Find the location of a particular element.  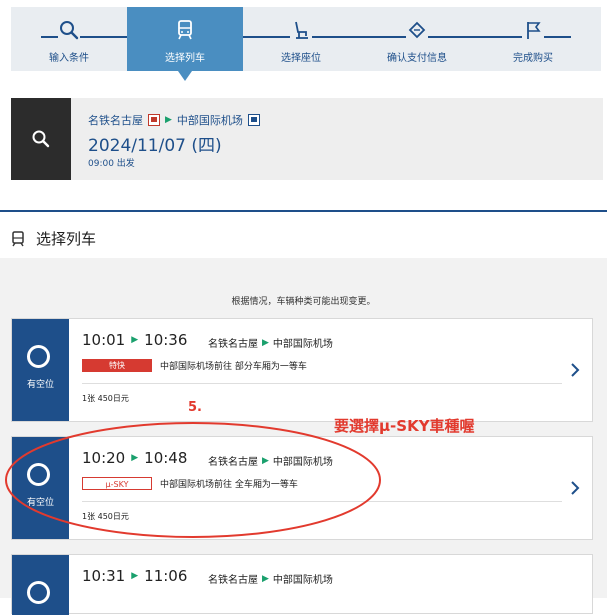

highlight-ellipse is located at coordinates (193, 480).